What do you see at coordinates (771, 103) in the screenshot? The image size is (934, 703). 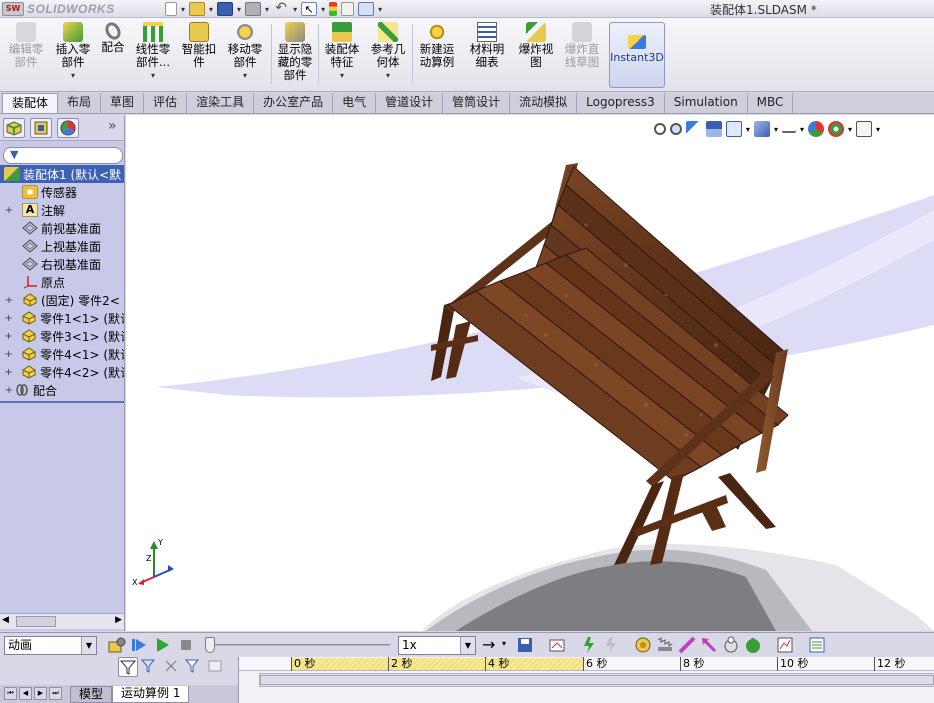 I see `tab-mbc: MBC` at bounding box center [771, 103].